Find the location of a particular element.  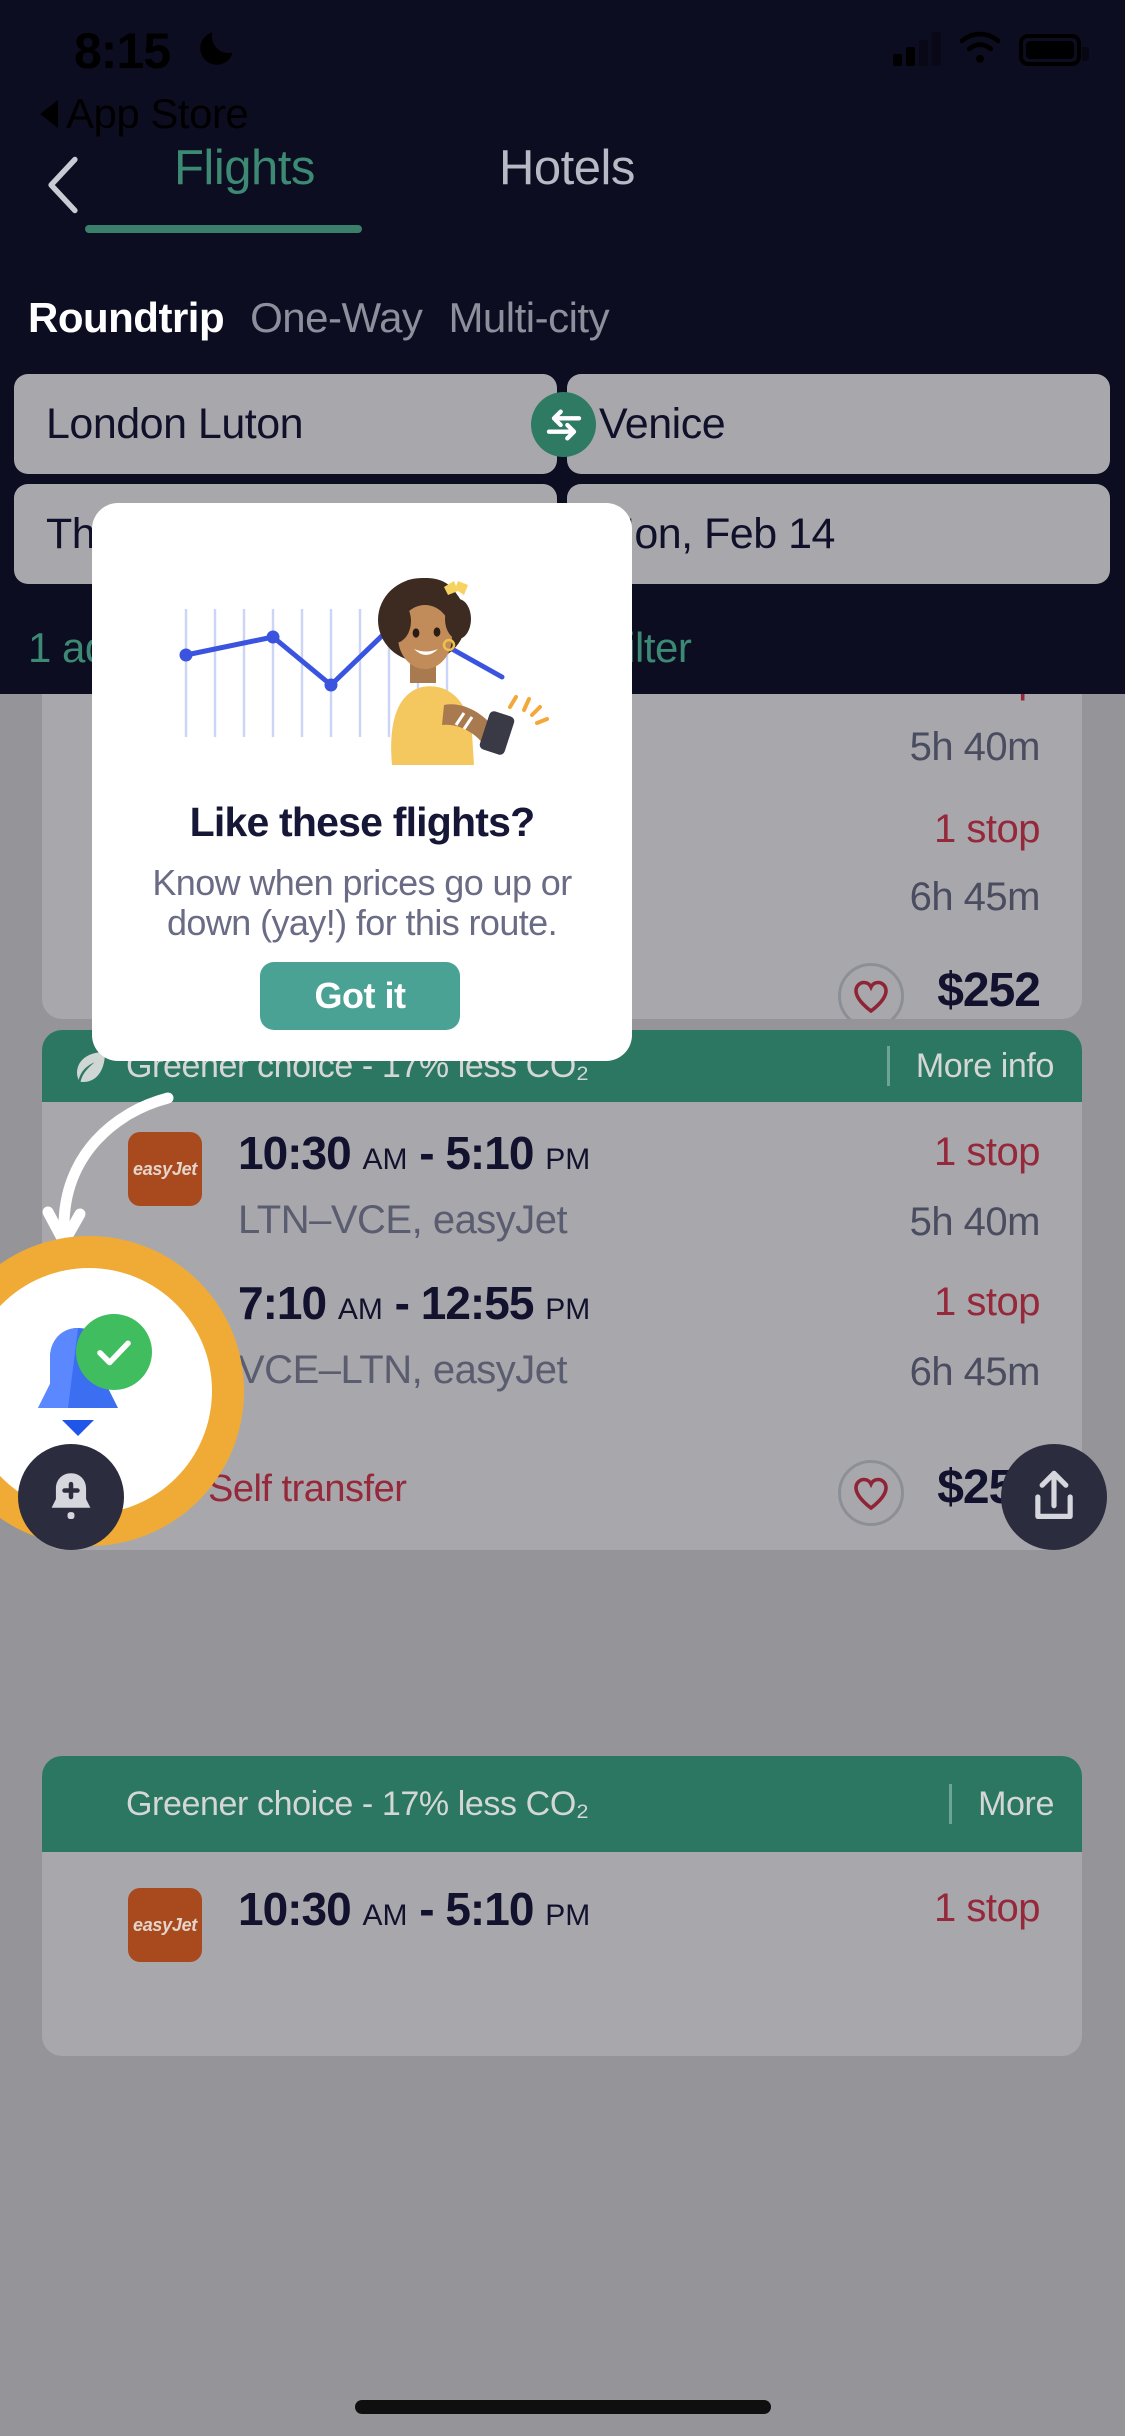

status-icons is located at coordinates (991, 48).